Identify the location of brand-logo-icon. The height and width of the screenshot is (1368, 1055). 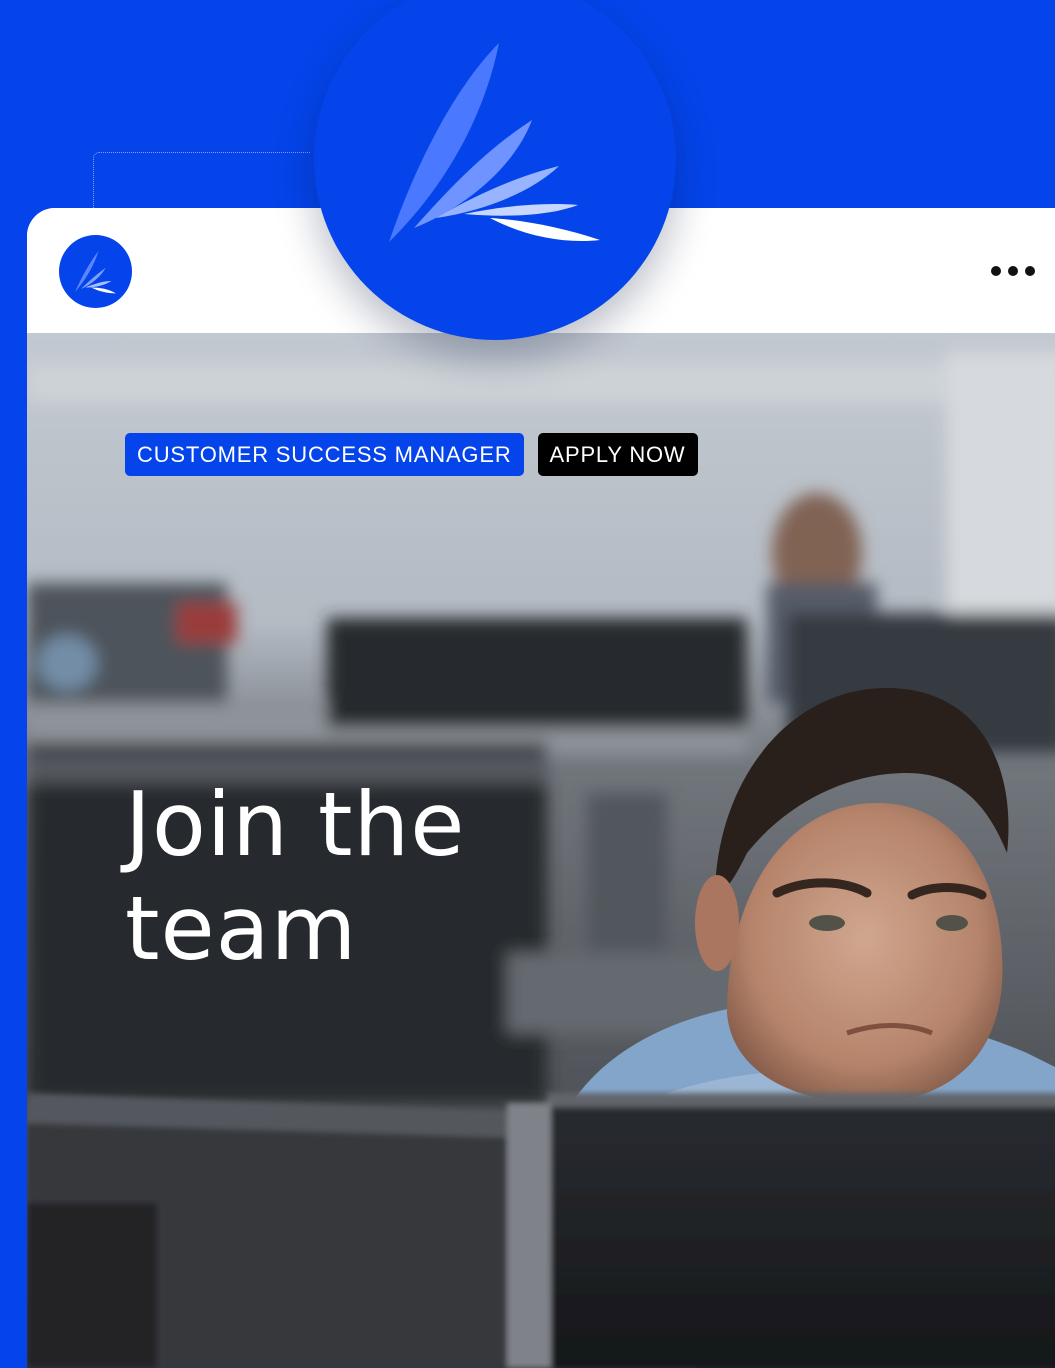
(95, 271).